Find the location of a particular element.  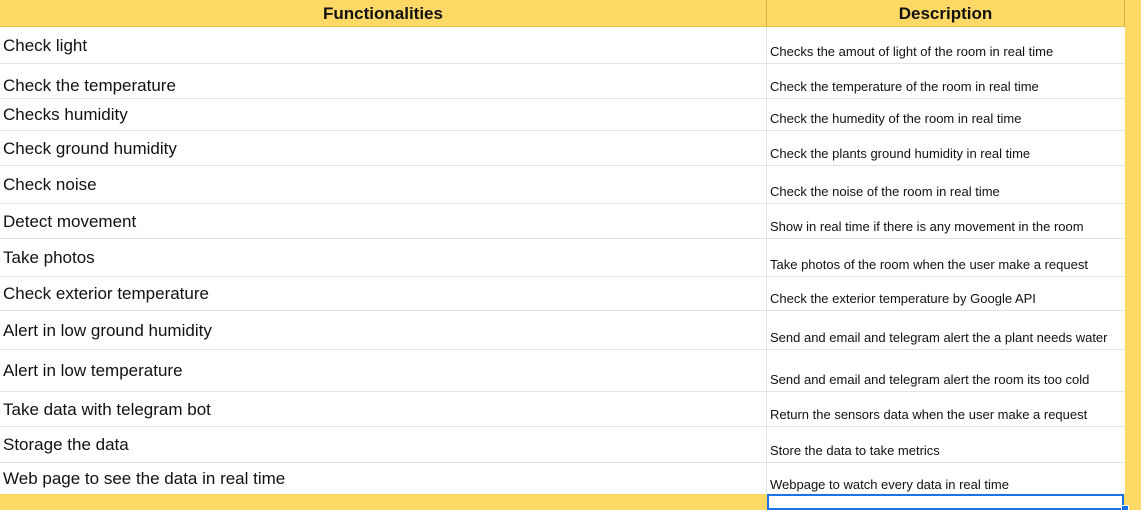

column-header-functionalities: Functionalities is located at coordinates (383, 13).